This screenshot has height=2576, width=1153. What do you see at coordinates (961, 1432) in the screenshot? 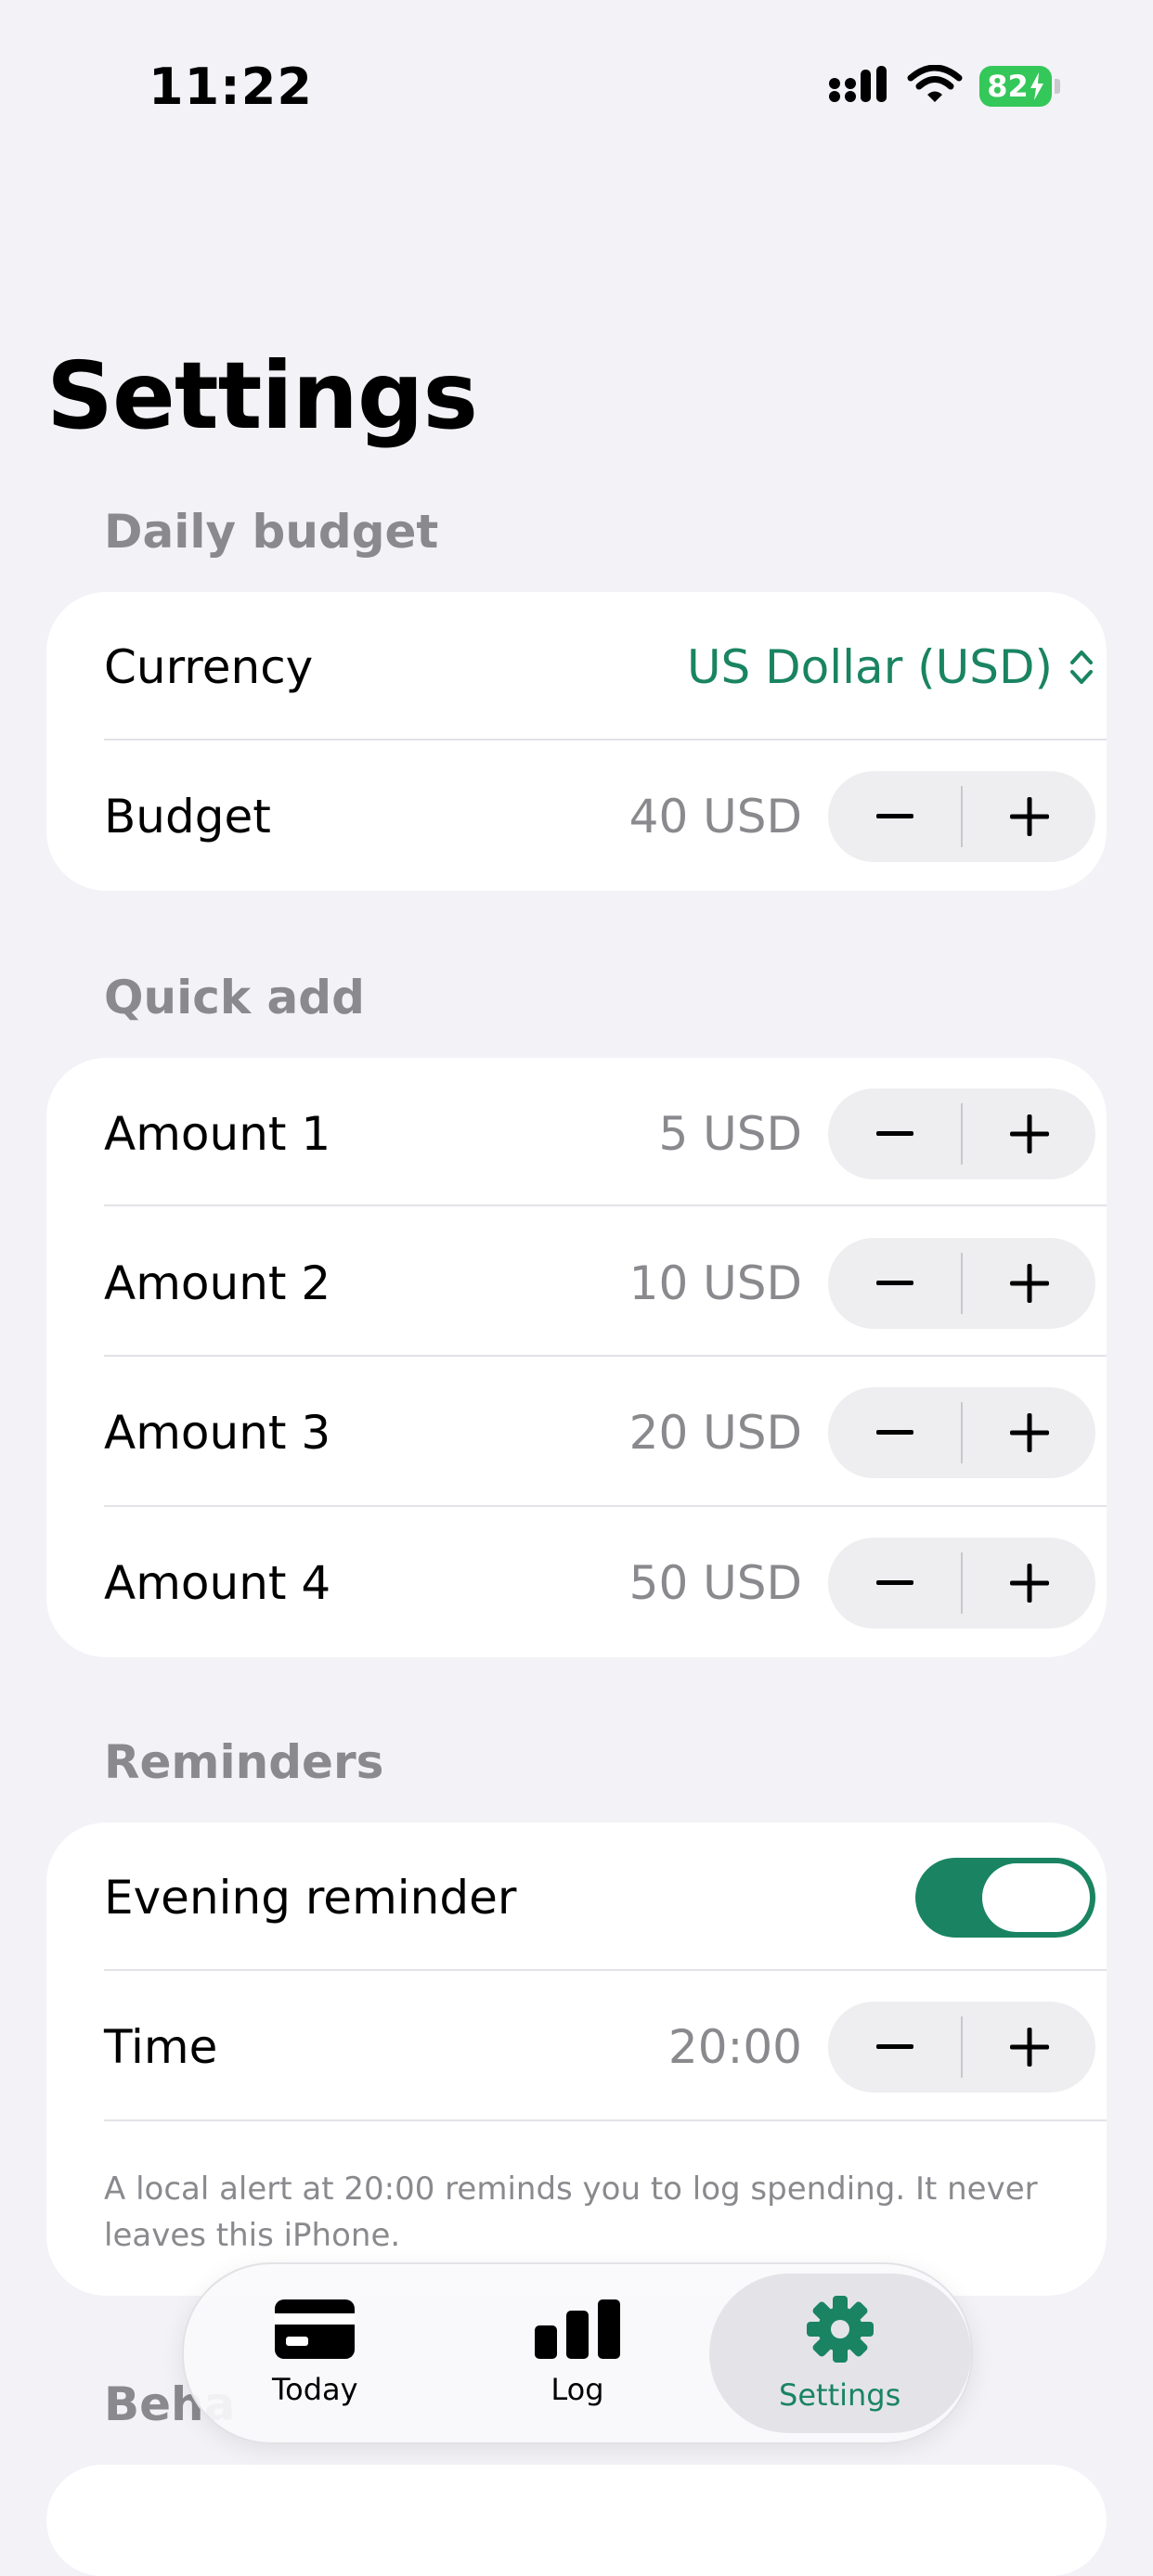
I see `amount-3-stepper` at bounding box center [961, 1432].